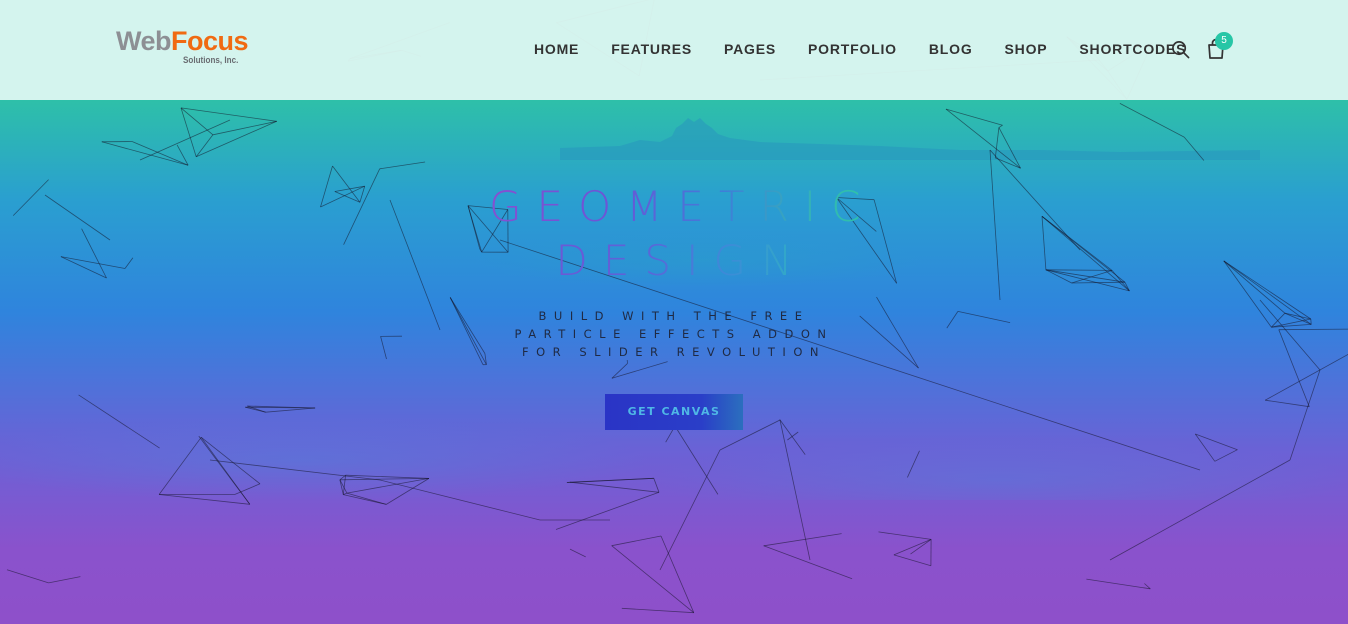 This screenshot has width=1348, height=624. I want to click on nav-item-blog: BLOG, so click(951, 49).